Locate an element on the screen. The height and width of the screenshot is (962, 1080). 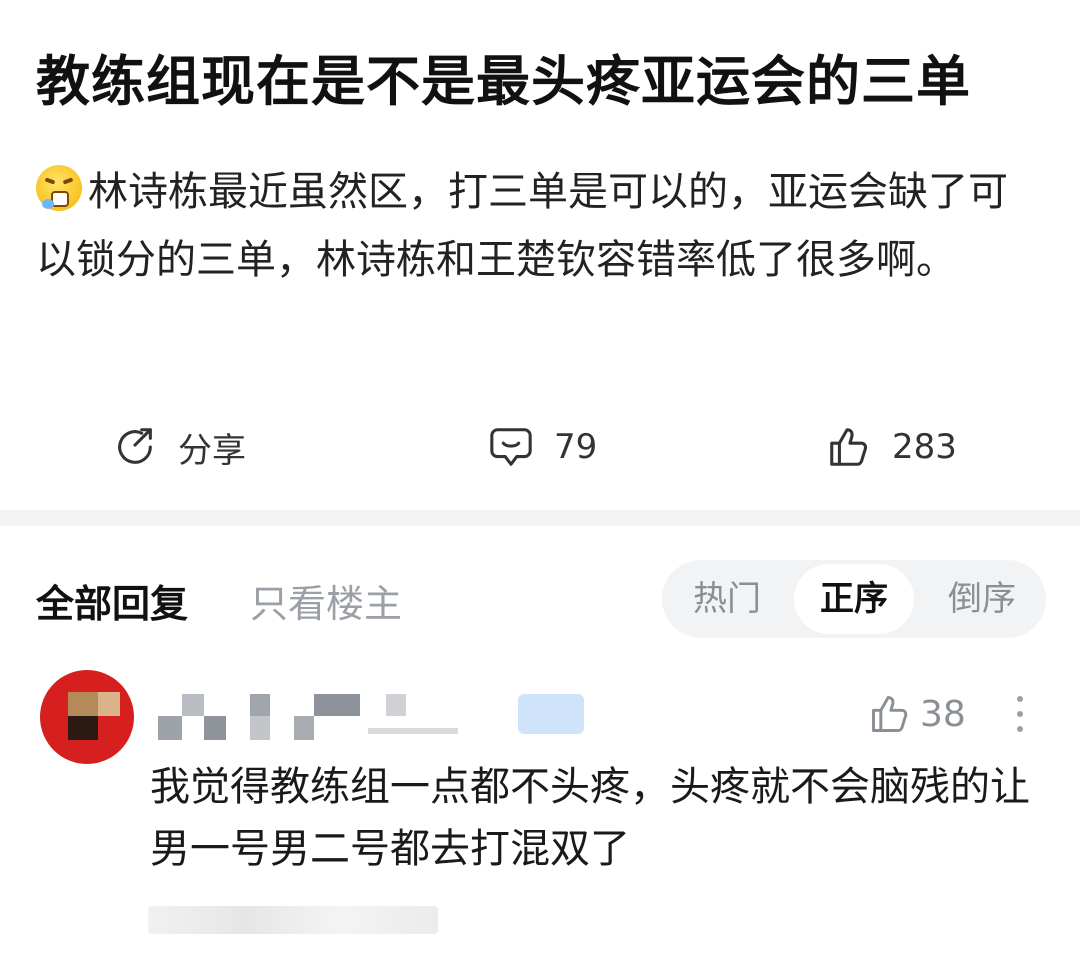
sort-ascending: 正序 is located at coordinates (854, 599).